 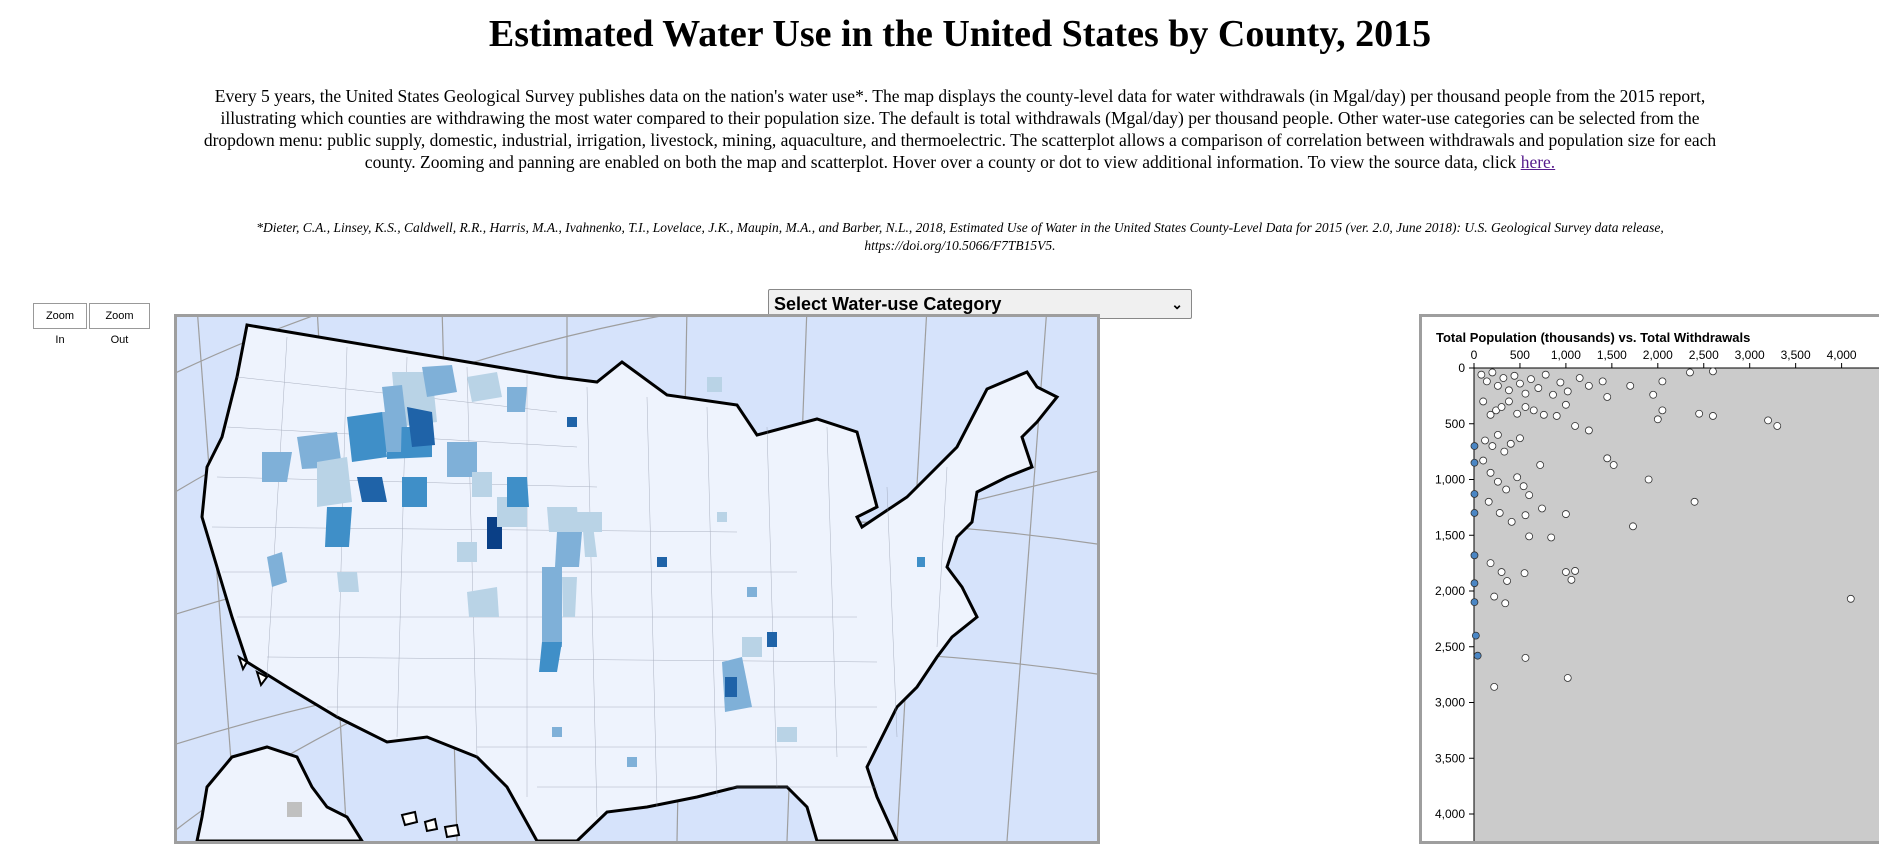 I want to click on zoom-in-button: Zoom In, so click(x=60, y=324).